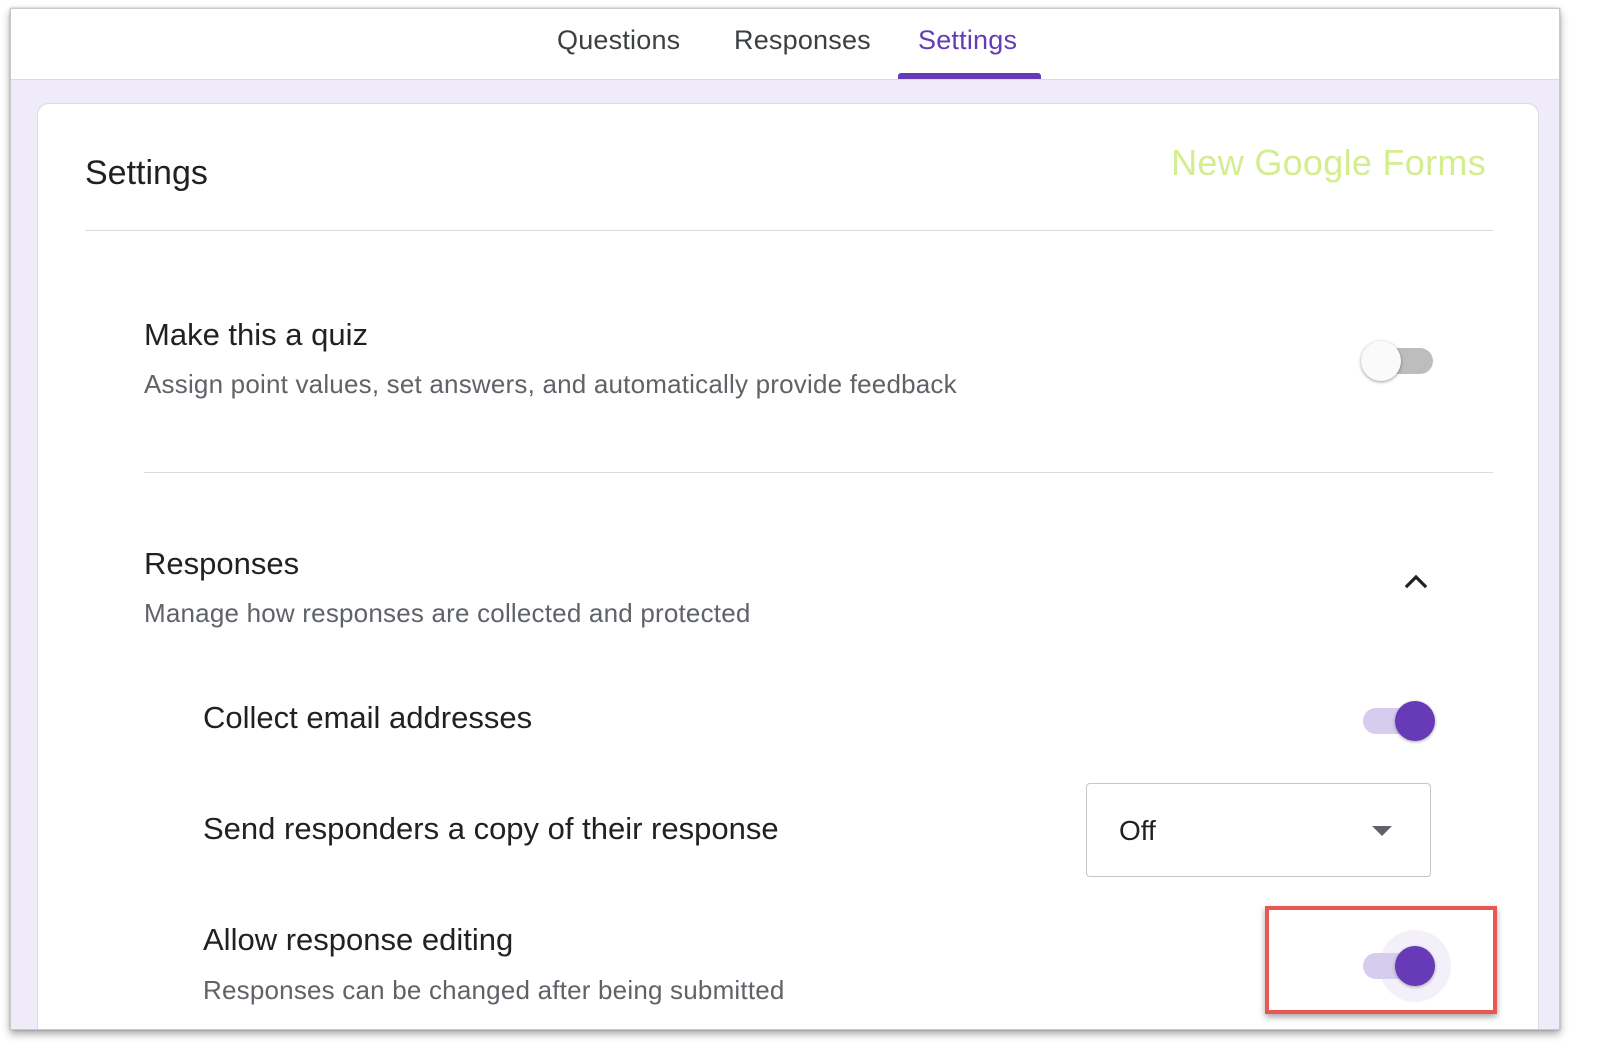  What do you see at coordinates (967, 40) in the screenshot?
I see `tab-settings: Settings` at bounding box center [967, 40].